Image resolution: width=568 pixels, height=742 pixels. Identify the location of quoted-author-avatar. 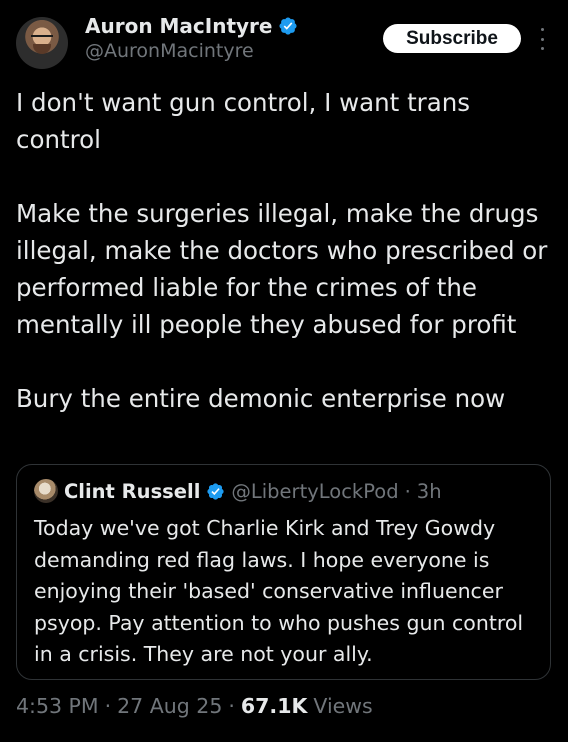
(46, 491).